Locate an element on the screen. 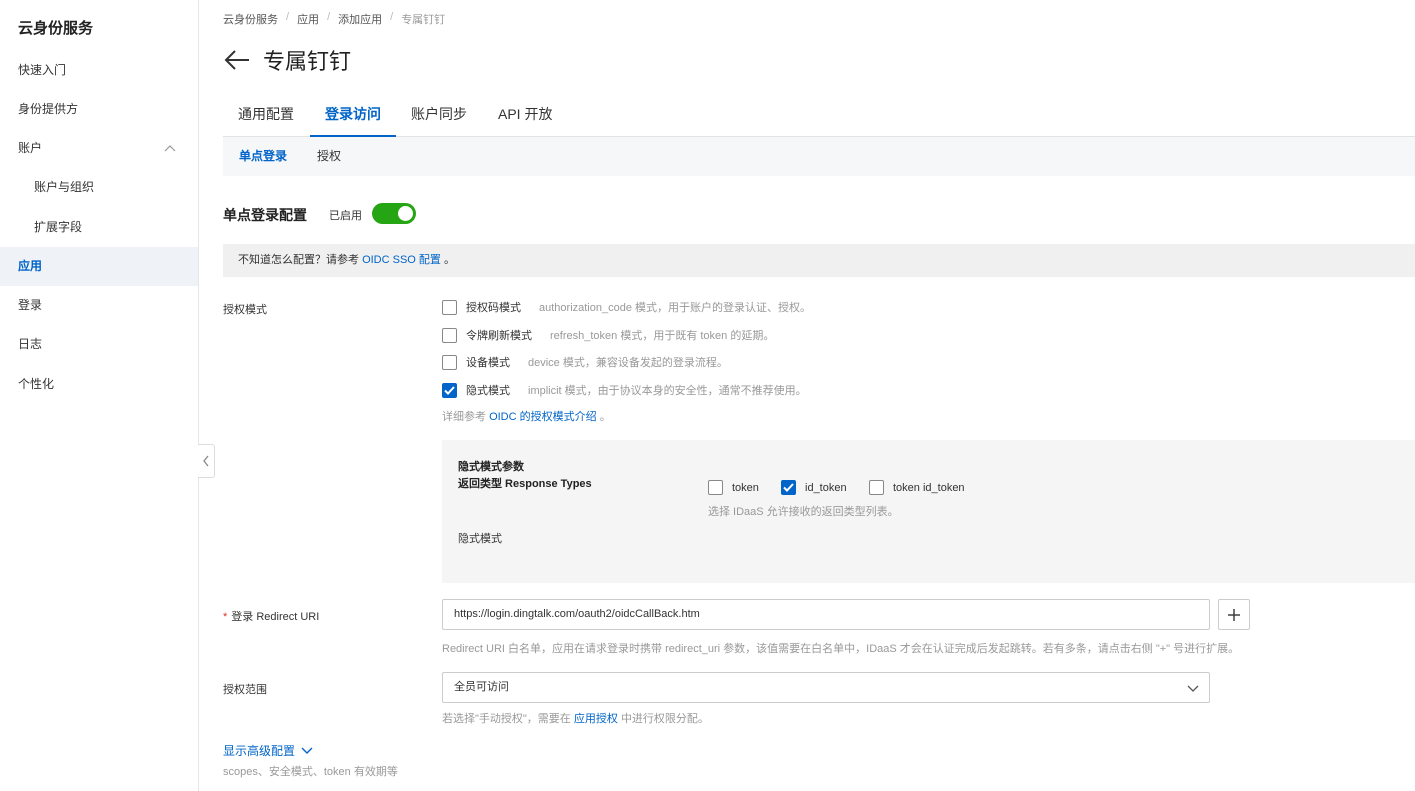 The image size is (1415, 791). checkbox-label: 设备模式 is located at coordinates (488, 363).